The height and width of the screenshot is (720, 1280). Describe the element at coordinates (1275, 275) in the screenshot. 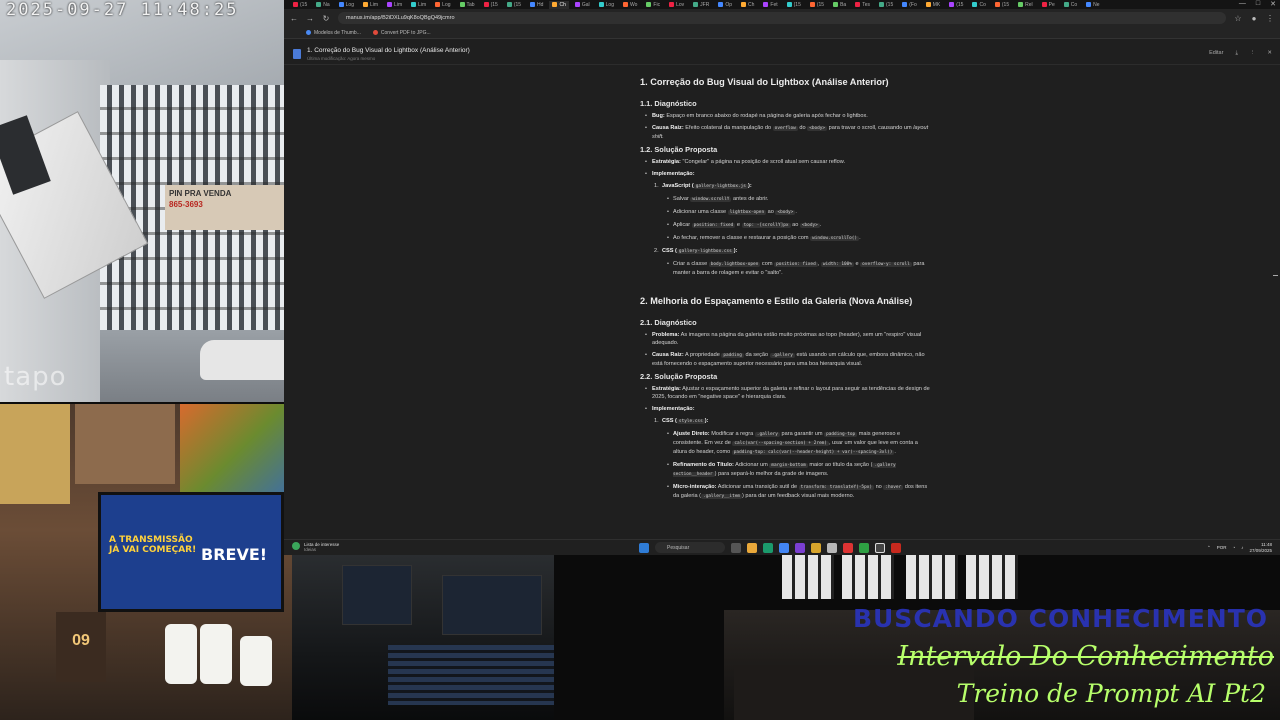

I see `scrollbar-thumb` at that location.